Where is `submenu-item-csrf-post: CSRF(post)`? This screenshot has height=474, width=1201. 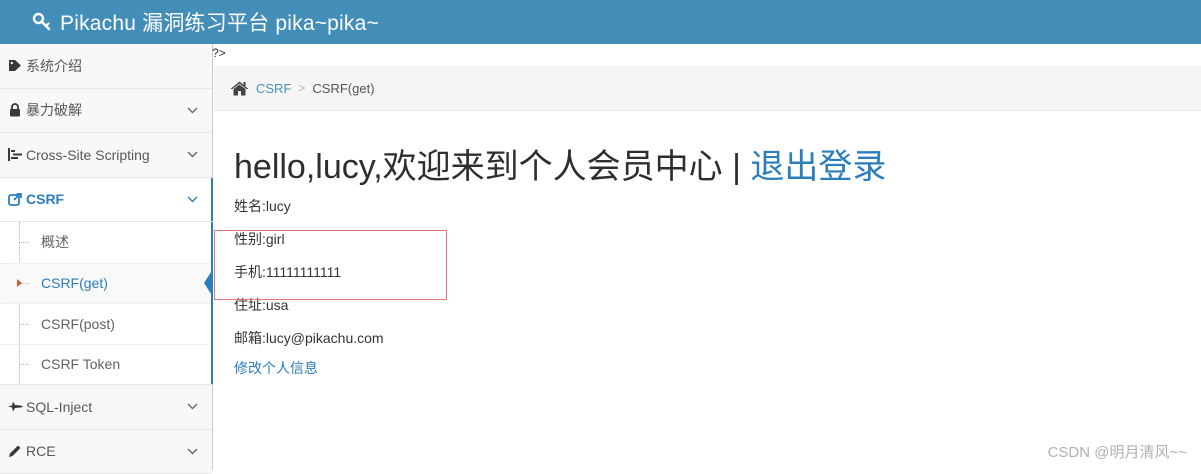 submenu-item-csrf-post: CSRF(post) is located at coordinates (106, 323).